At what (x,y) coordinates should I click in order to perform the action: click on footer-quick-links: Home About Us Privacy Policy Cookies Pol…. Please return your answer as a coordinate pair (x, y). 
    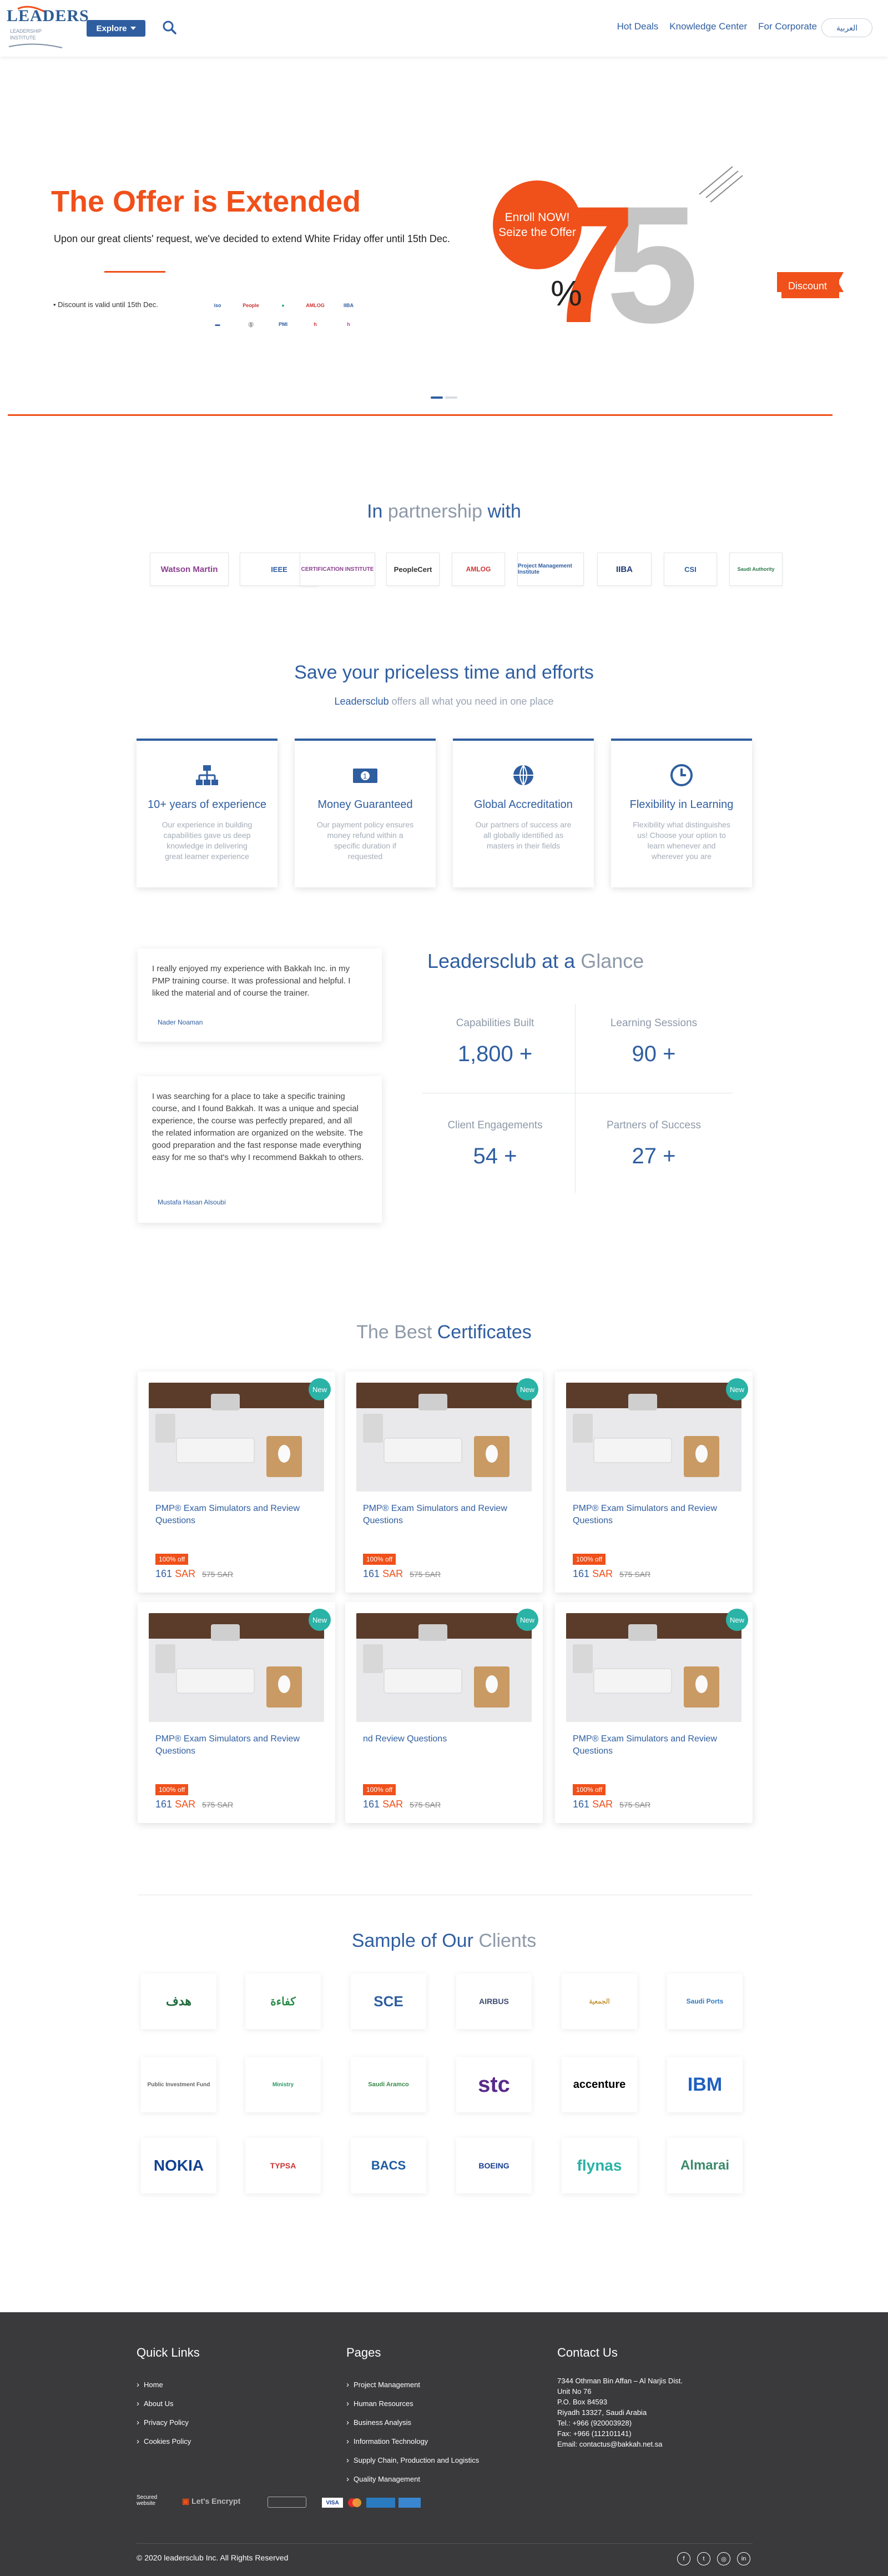
    Looking at the image, I should click on (164, 2413).